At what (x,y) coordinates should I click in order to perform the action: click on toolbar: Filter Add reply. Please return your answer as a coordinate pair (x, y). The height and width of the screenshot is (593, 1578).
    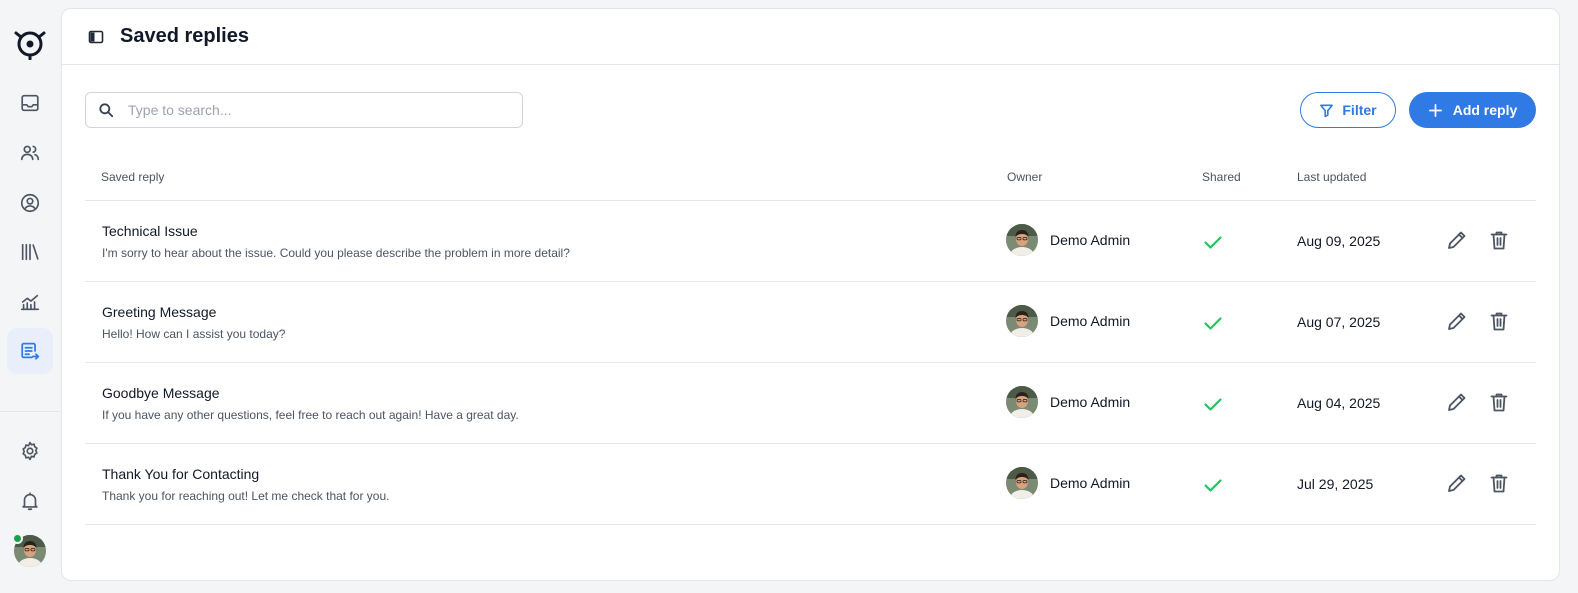
    Looking at the image, I should click on (810, 110).